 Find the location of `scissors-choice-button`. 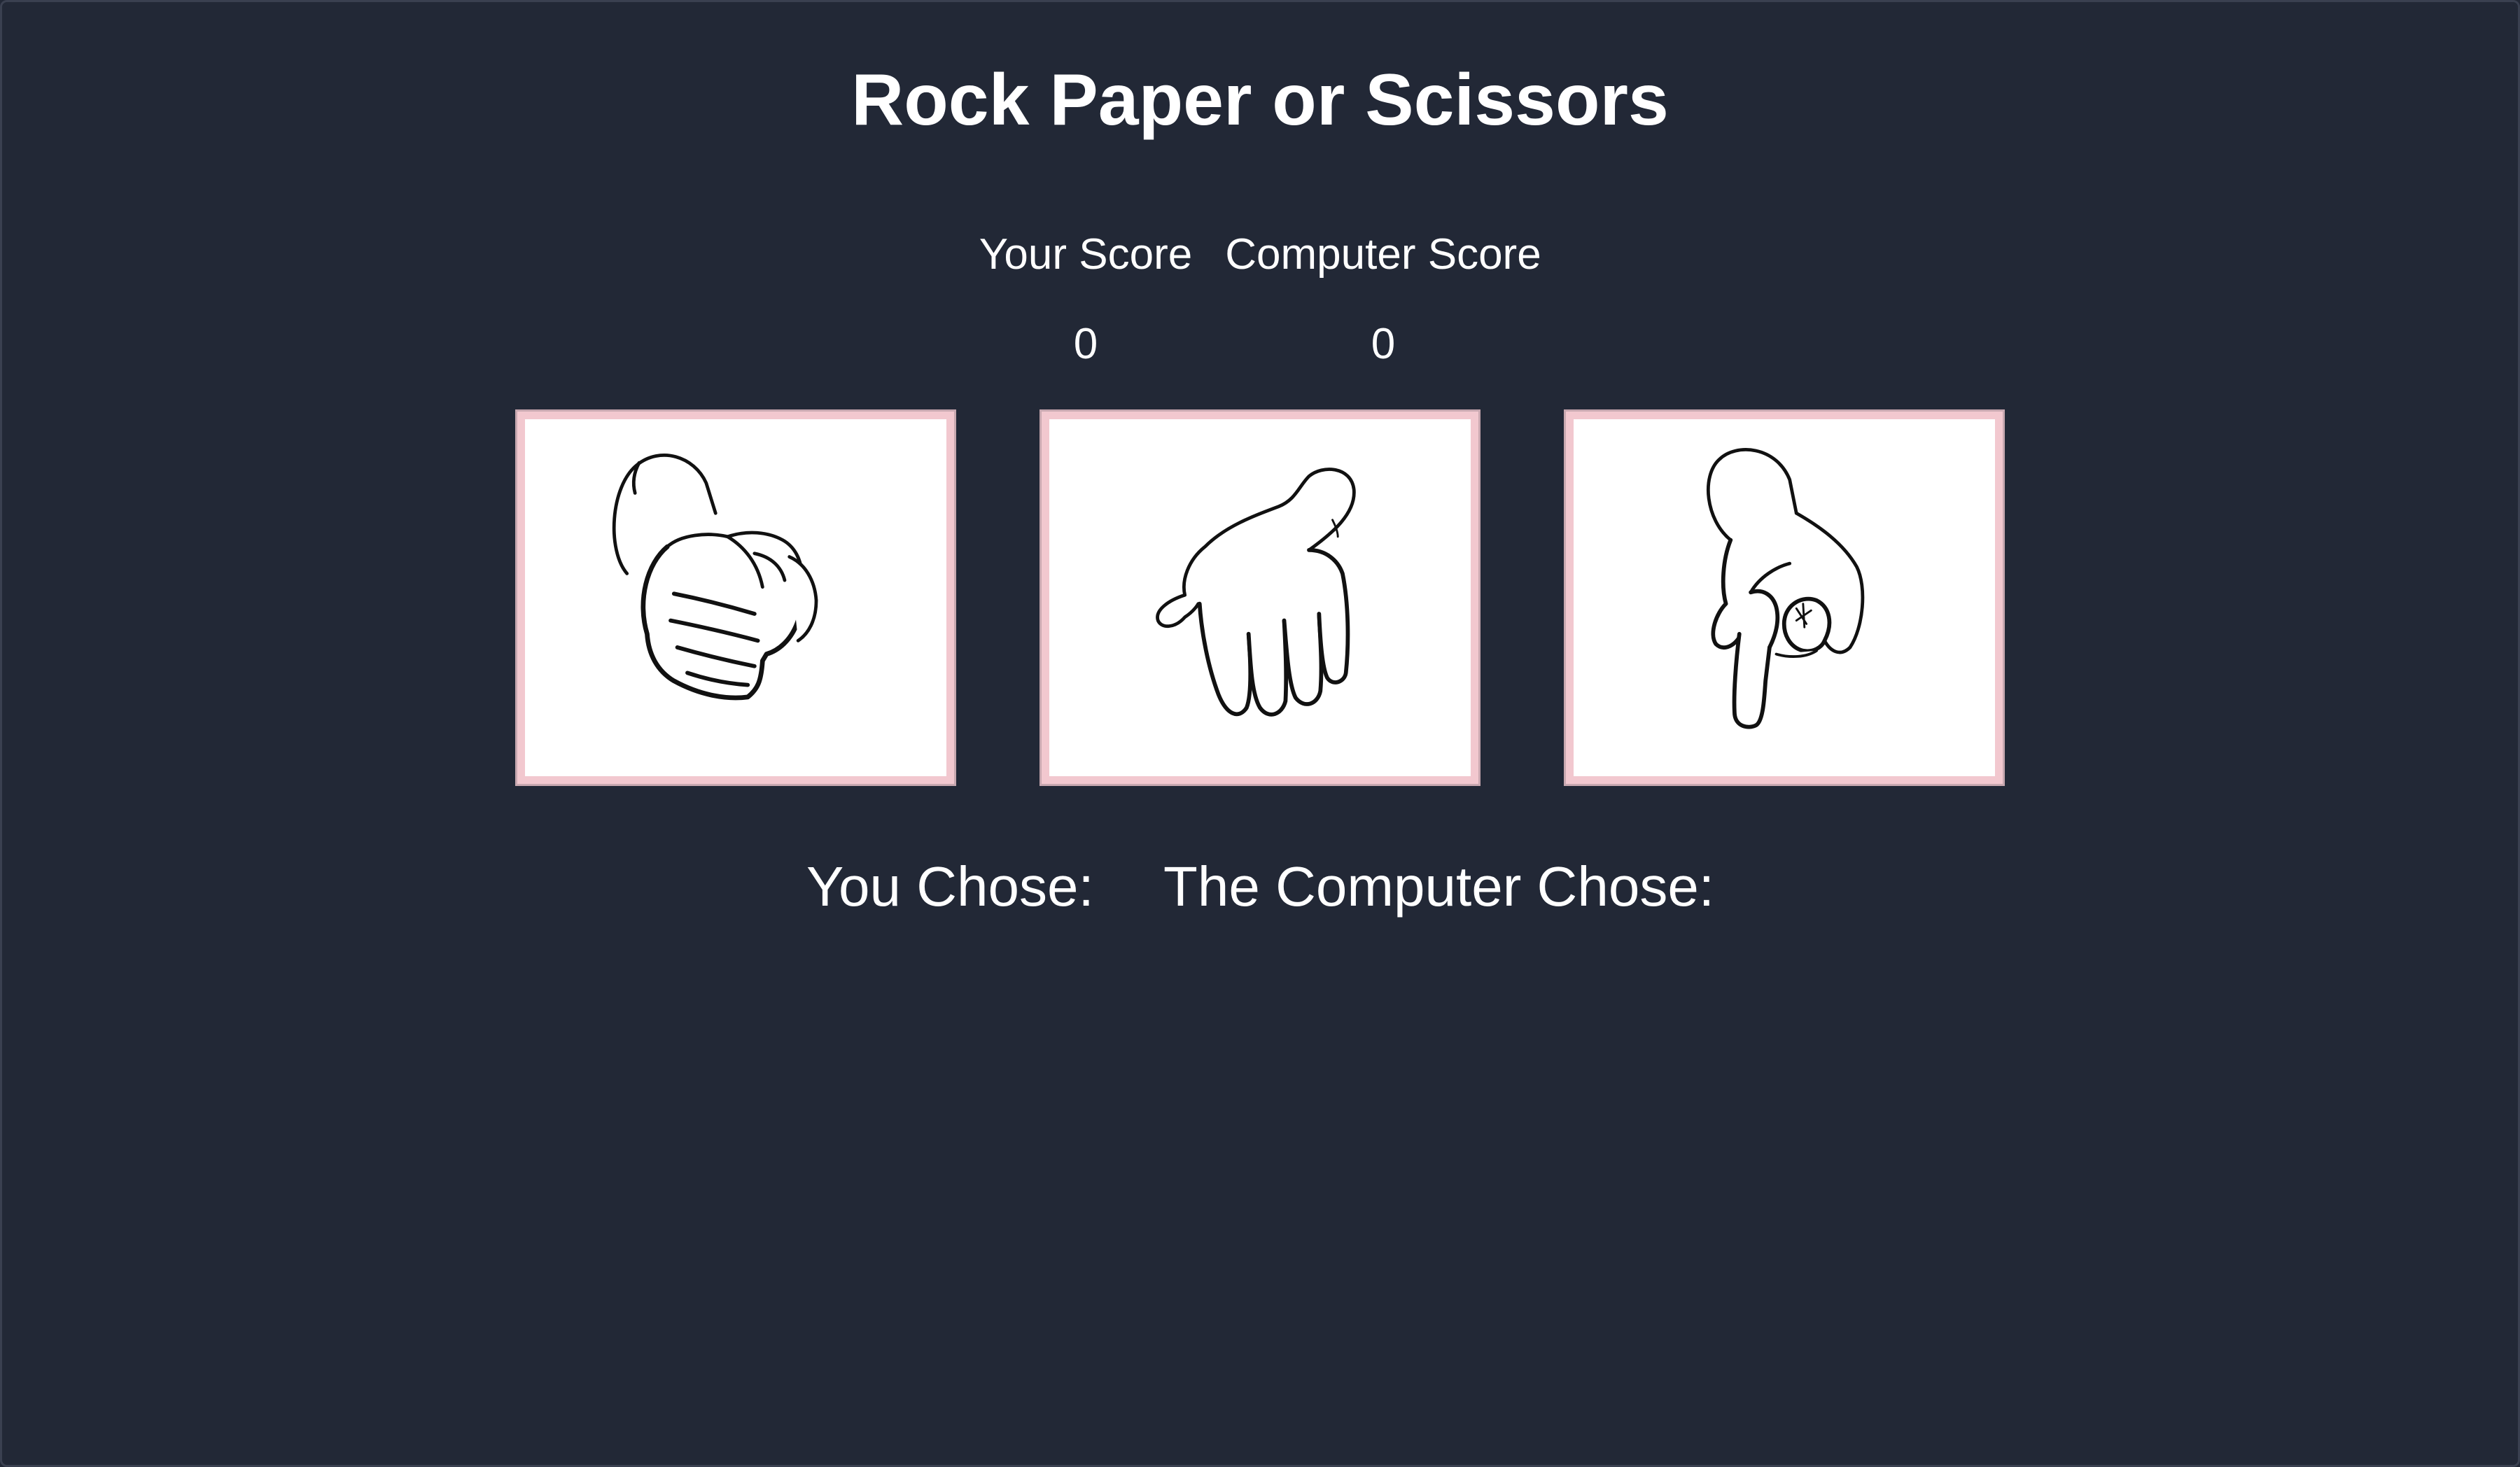

scissors-choice-button is located at coordinates (1784, 598).